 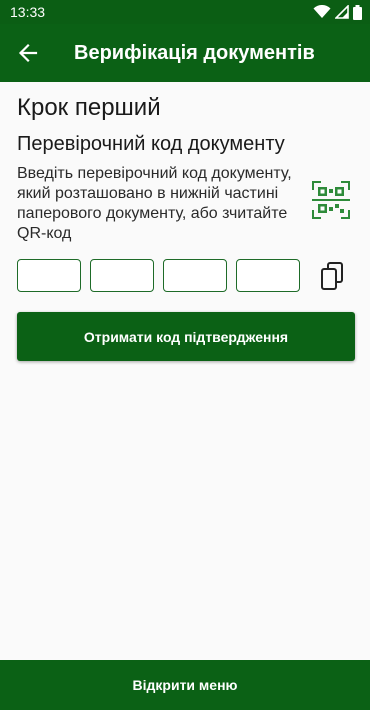 I want to click on open-menu-button: Відкрити меню, so click(x=185, y=685).